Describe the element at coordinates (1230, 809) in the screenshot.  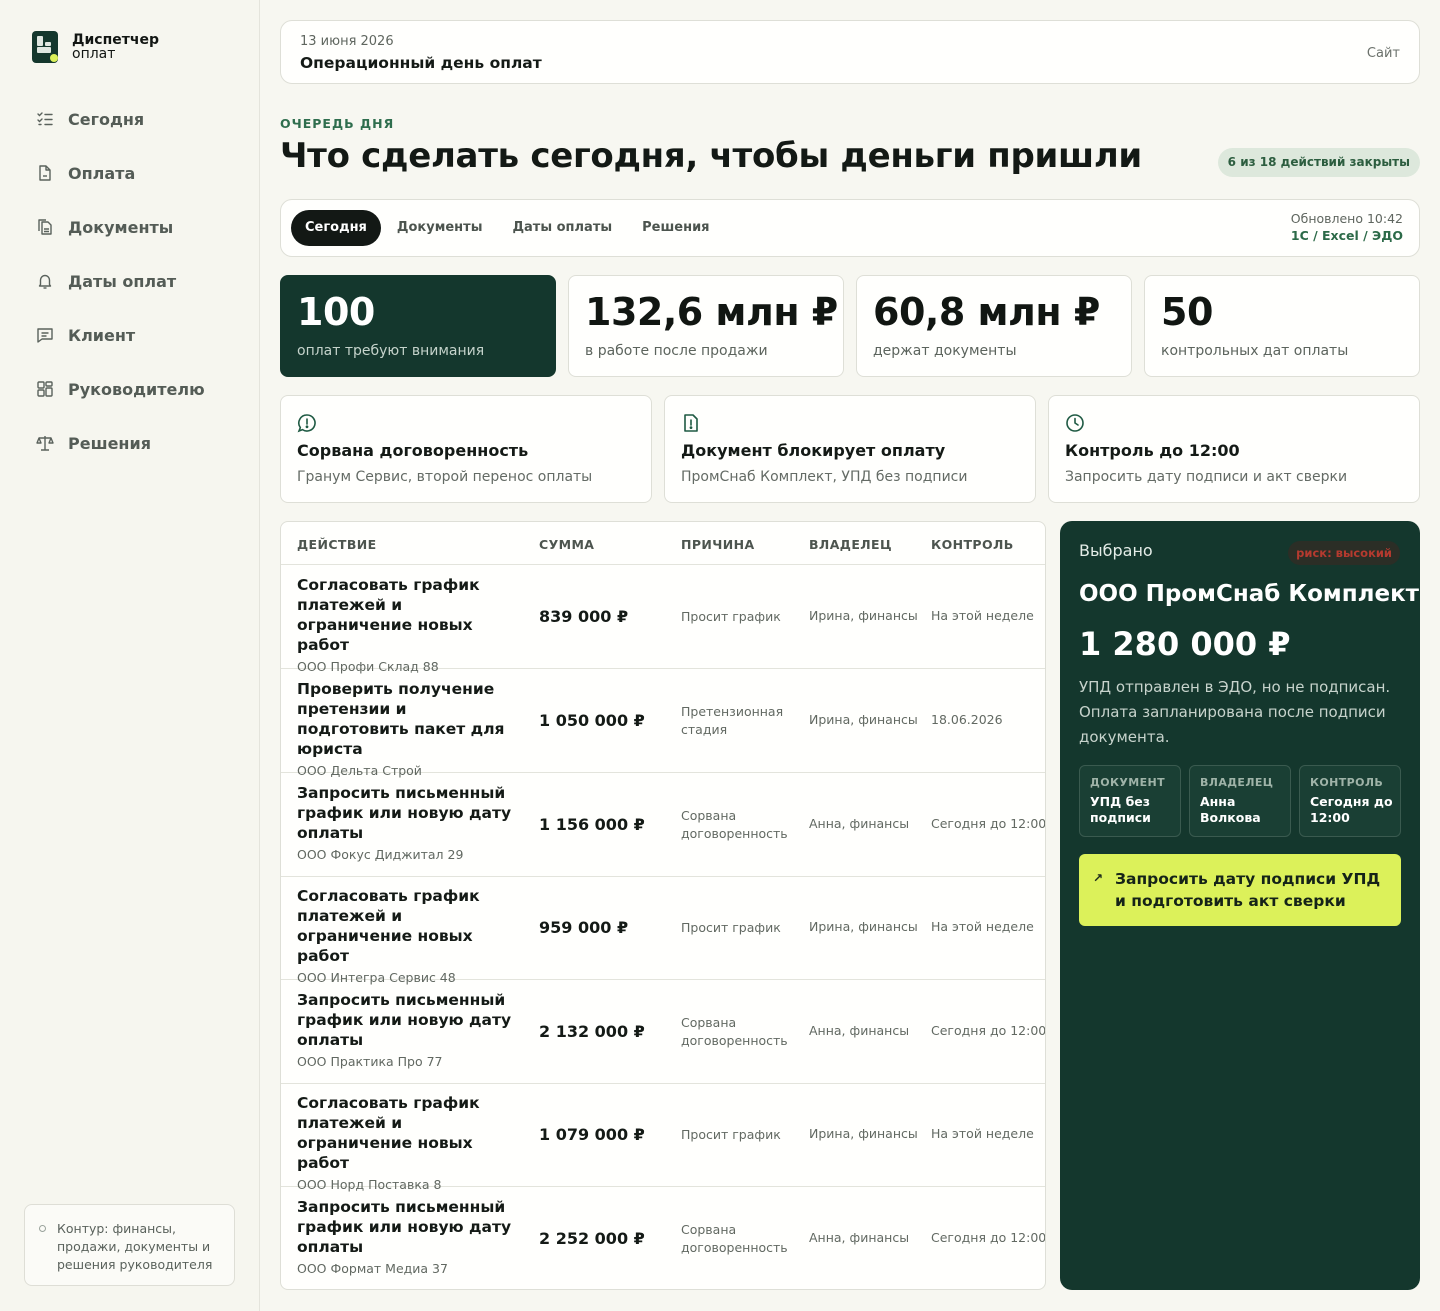
I see `fact-value: Анна Волкова` at that location.